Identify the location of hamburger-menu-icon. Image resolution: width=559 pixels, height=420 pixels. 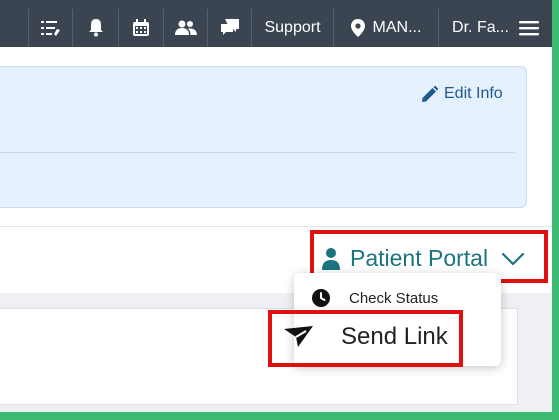
(528, 28).